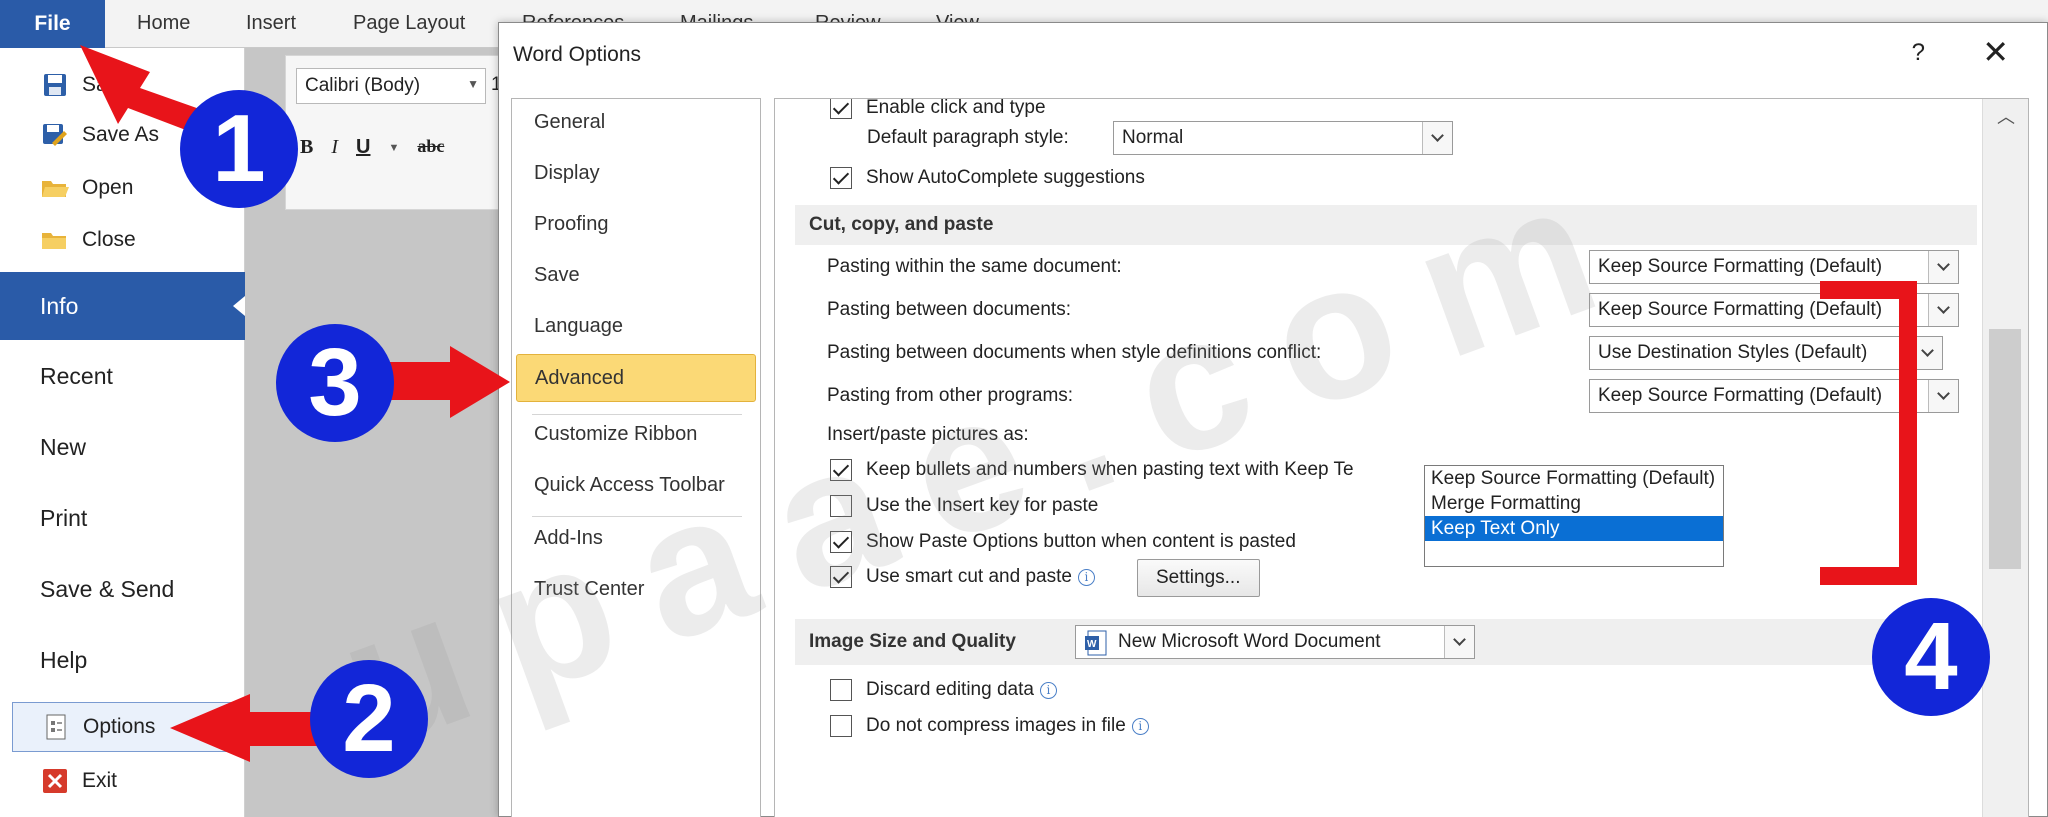  I want to click on dropdown-option: Merge Formatting, so click(1574, 503).